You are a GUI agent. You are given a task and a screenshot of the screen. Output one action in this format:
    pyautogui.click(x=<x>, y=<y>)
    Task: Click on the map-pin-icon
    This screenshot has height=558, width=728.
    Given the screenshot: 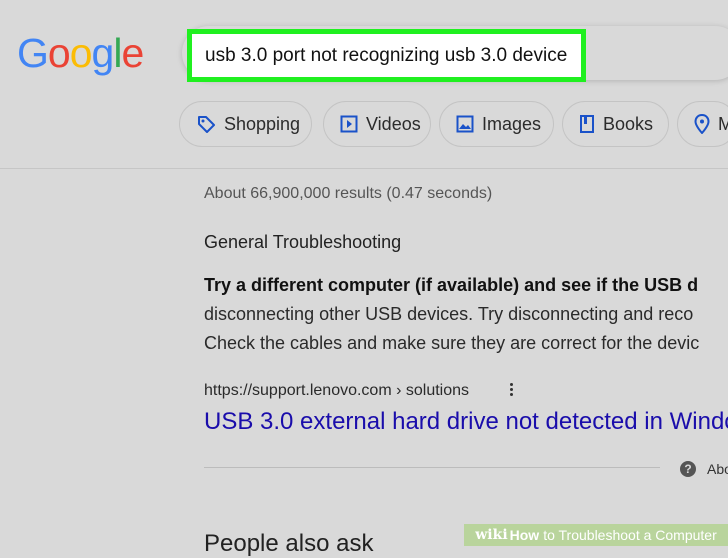 What is the action you would take?
    pyautogui.click(x=702, y=124)
    